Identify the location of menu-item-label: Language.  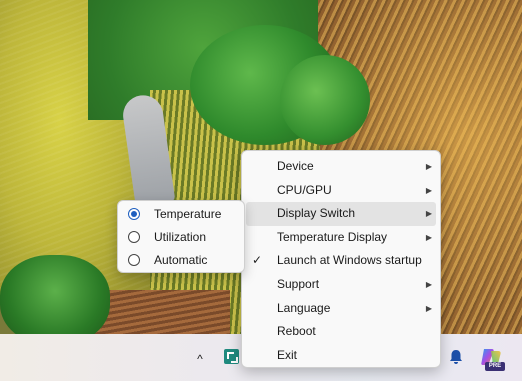
(304, 307).